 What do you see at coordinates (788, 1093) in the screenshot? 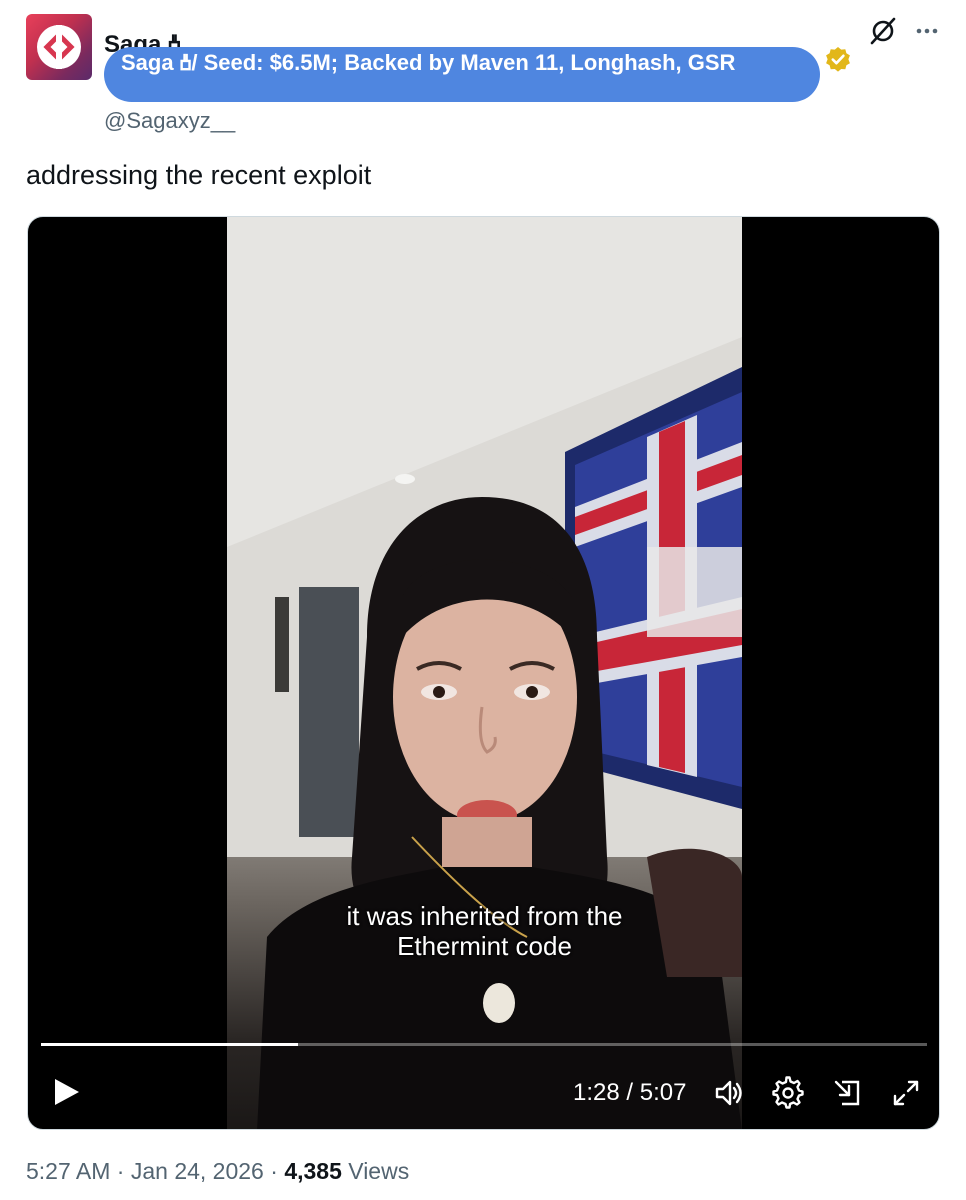
I see `settings-icon` at bounding box center [788, 1093].